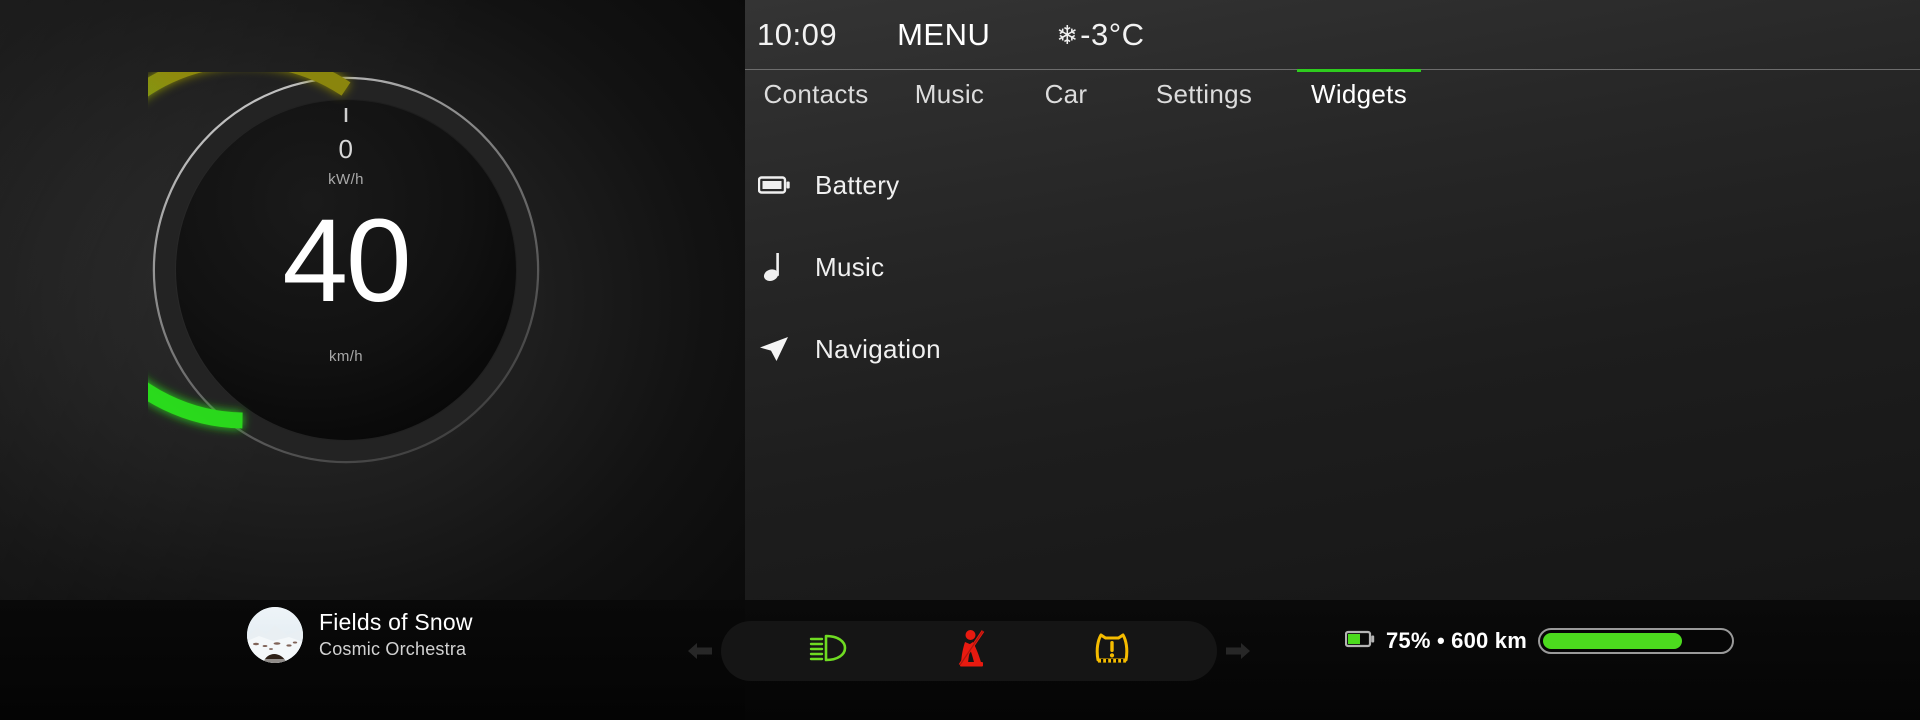 This screenshot has height=720, width=1920. I want to click on tab-music: Music, so click(949, 90).